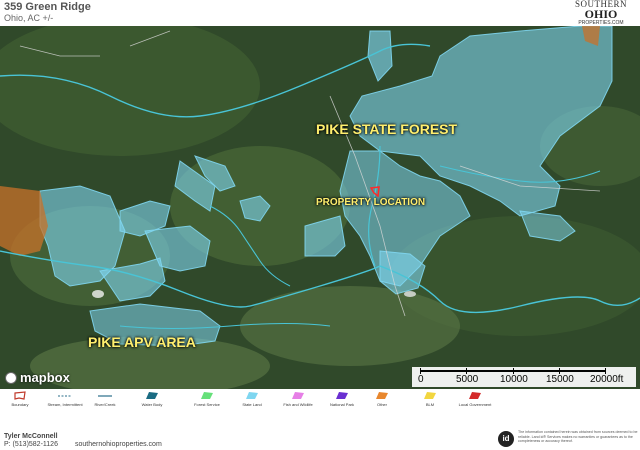 The image size is (640, 450). What do you see at coordinates (65, 396) in the screenshot?
I see `dashed-line-icon` at bounding box center [65, 396].